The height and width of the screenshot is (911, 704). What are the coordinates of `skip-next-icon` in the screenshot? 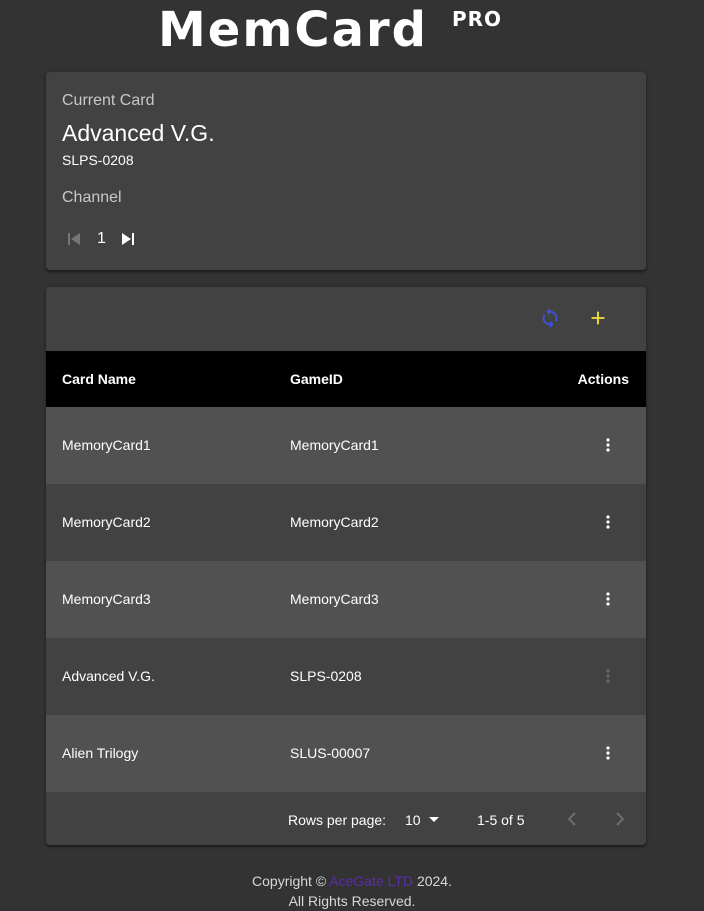 It's located at (127, 239).